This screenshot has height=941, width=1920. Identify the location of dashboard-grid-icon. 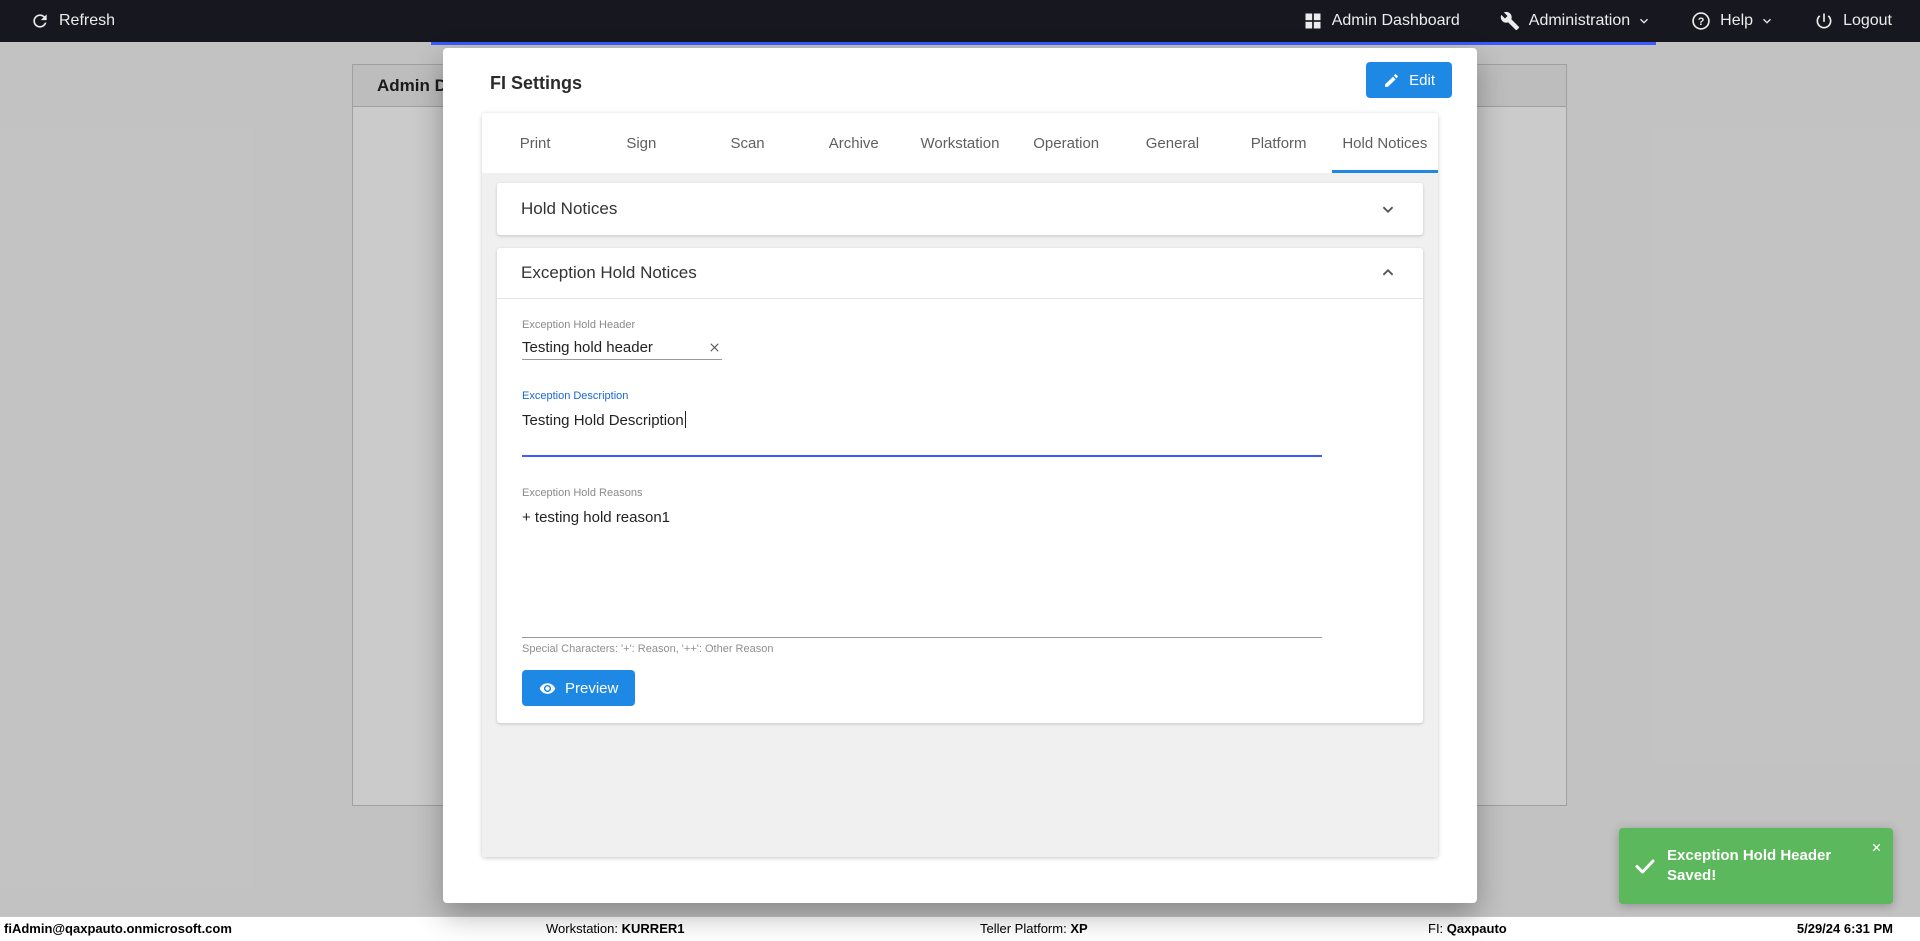
(1313, 21).